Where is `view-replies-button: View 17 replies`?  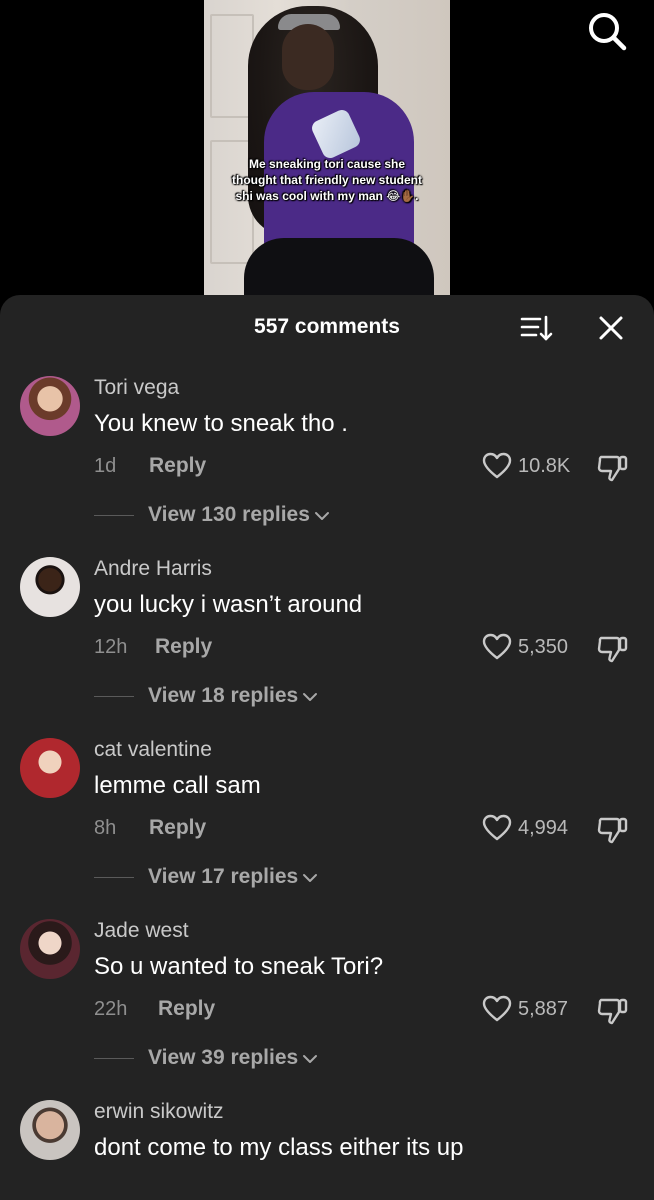 view-replies-button: View 17 replies is located at coordinates (206, 877).